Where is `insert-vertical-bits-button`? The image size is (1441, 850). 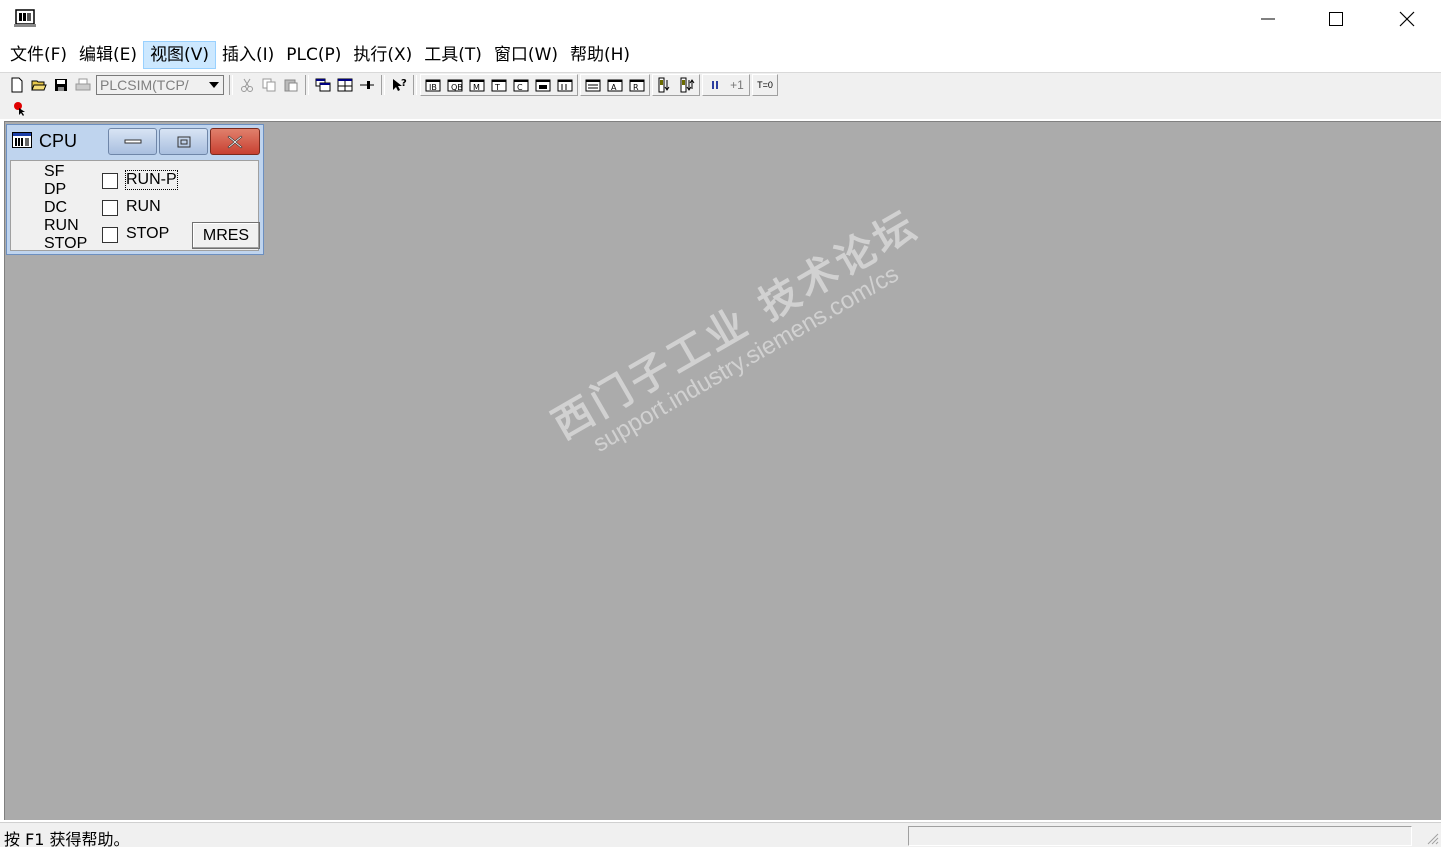 insert-vertical-bits-button is located at coordinates (565, 85).